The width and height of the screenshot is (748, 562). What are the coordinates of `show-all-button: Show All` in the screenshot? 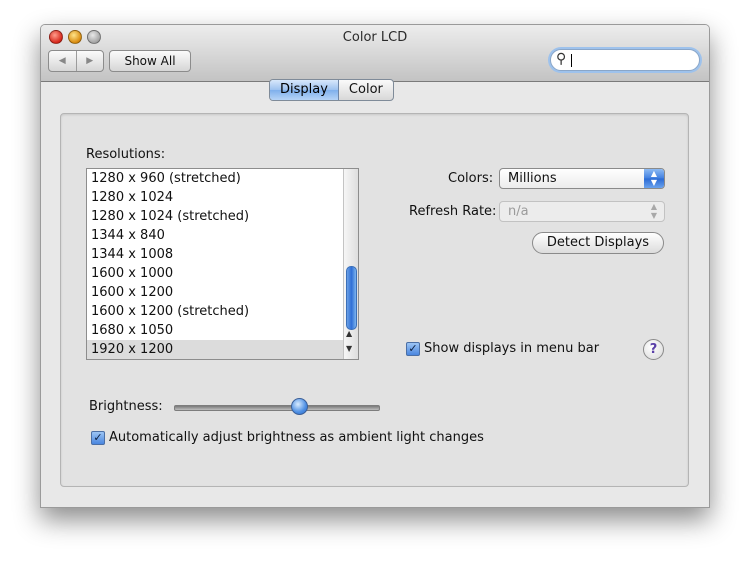 It's located at (150, 61).